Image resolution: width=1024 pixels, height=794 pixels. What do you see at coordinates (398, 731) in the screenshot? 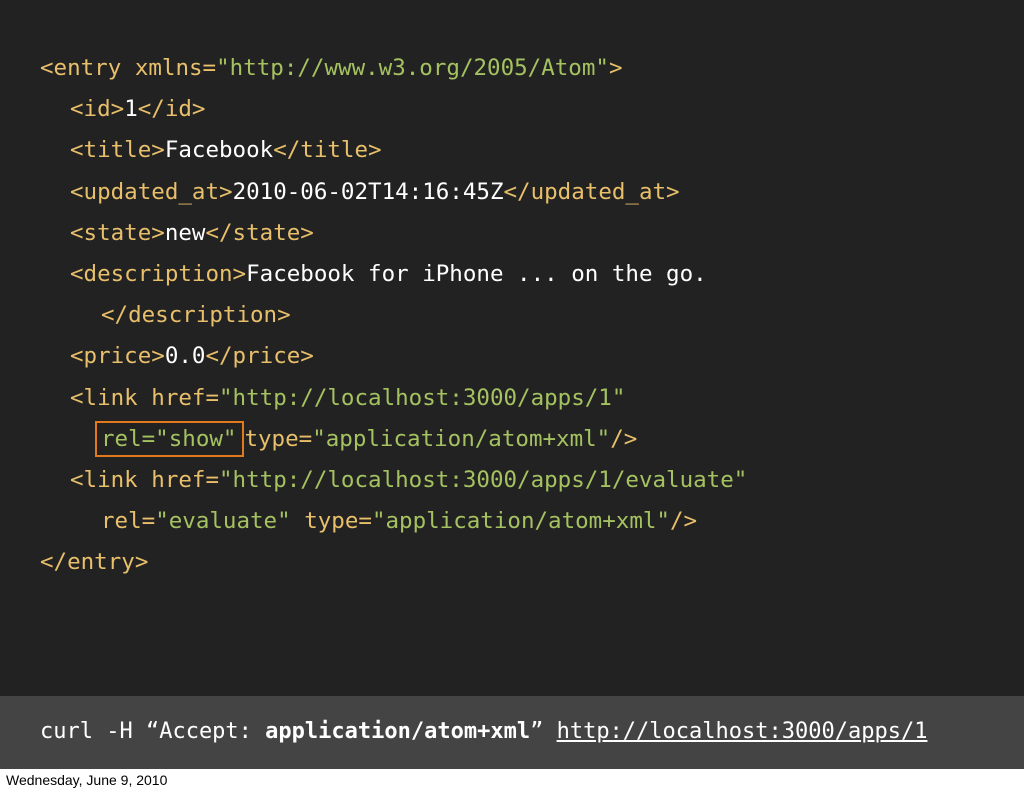
I see `accept-value: application/atom+xml` at bounding box center [398, 731].